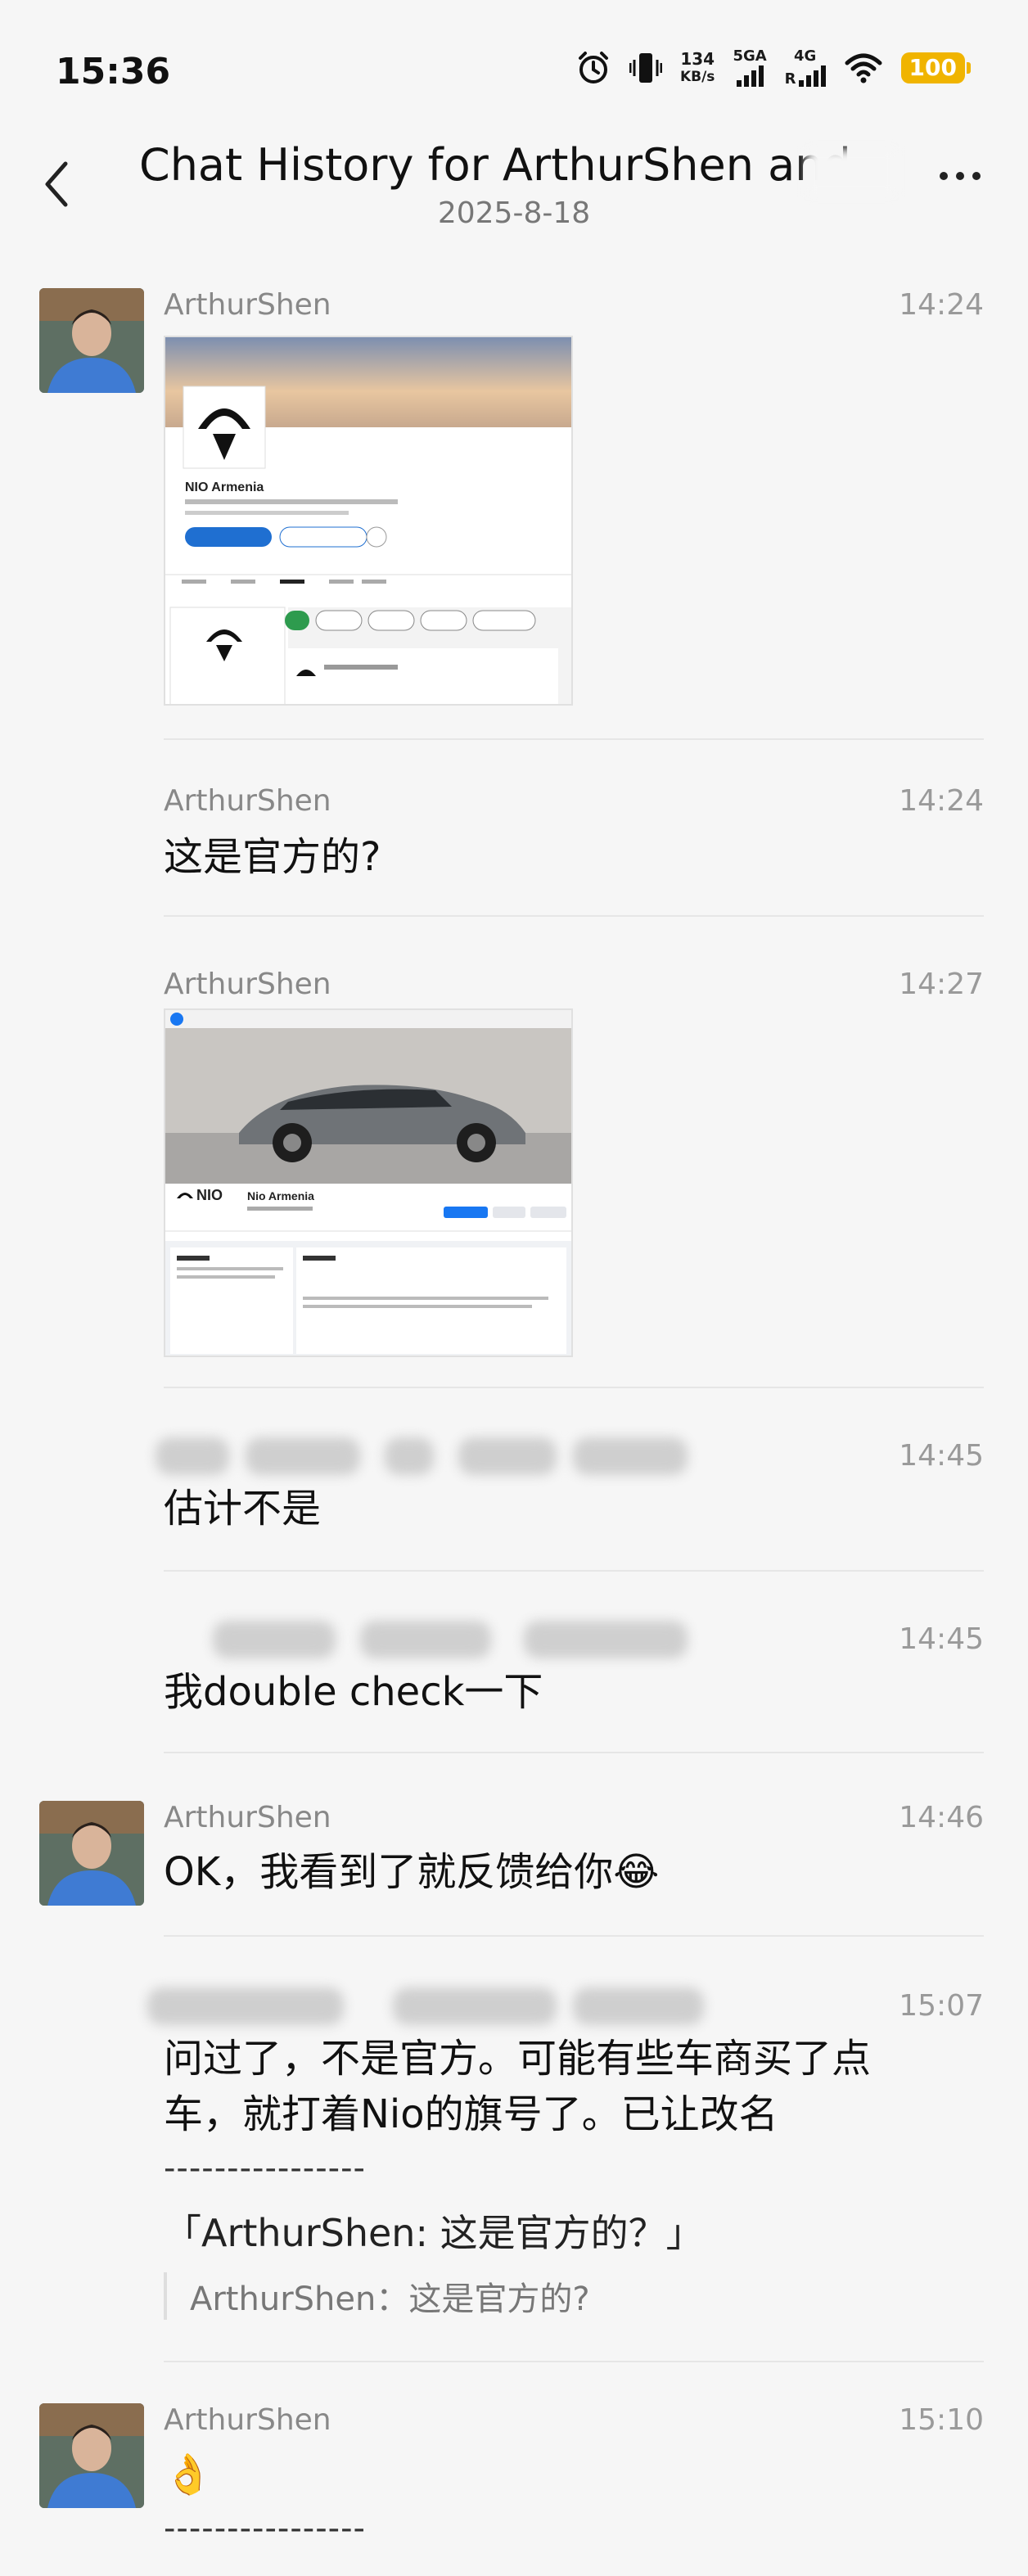  Describe the element at coordinates (514, 65) in the screenshot. I see `status-bar: 15:36 134 KB/s 5GA 4G R 100` at that location.